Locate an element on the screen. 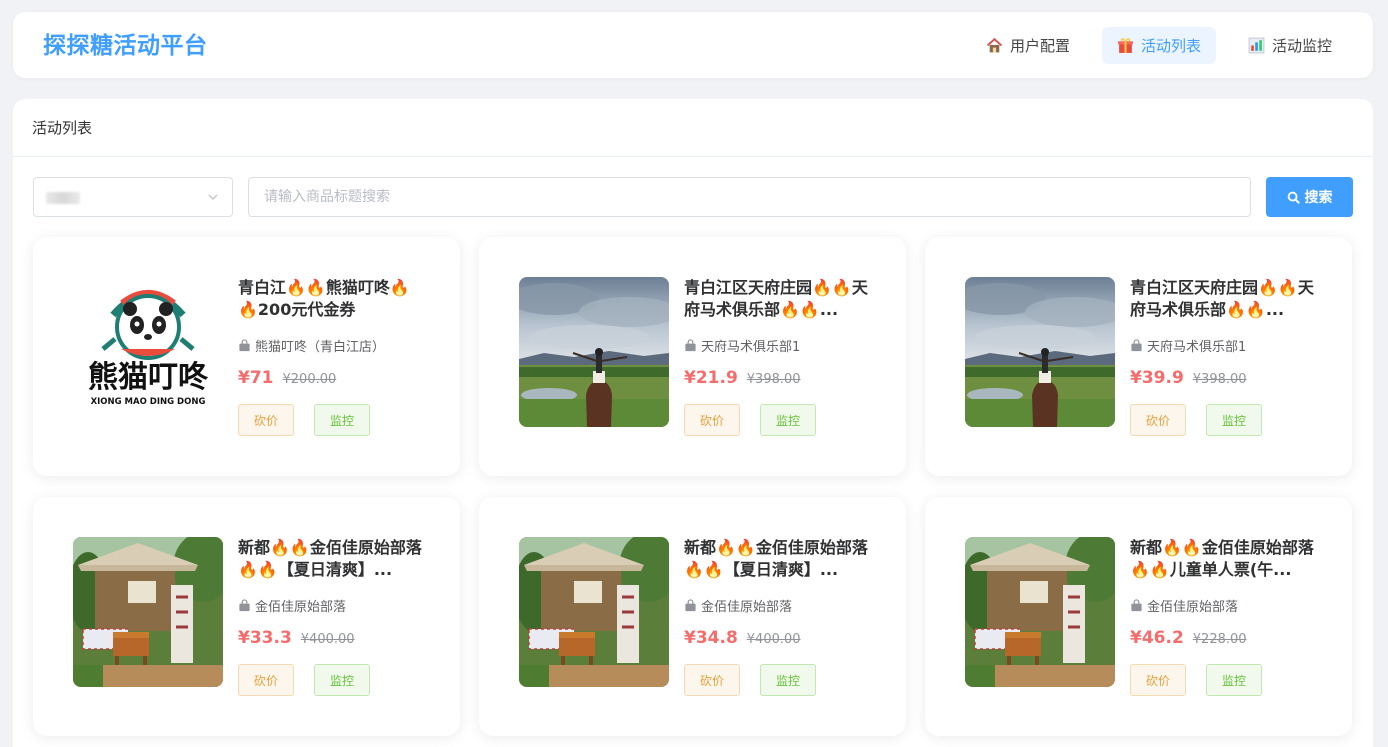 This screenshot has height=747, width=1388. house-icon is located at coordinates (994, 45).